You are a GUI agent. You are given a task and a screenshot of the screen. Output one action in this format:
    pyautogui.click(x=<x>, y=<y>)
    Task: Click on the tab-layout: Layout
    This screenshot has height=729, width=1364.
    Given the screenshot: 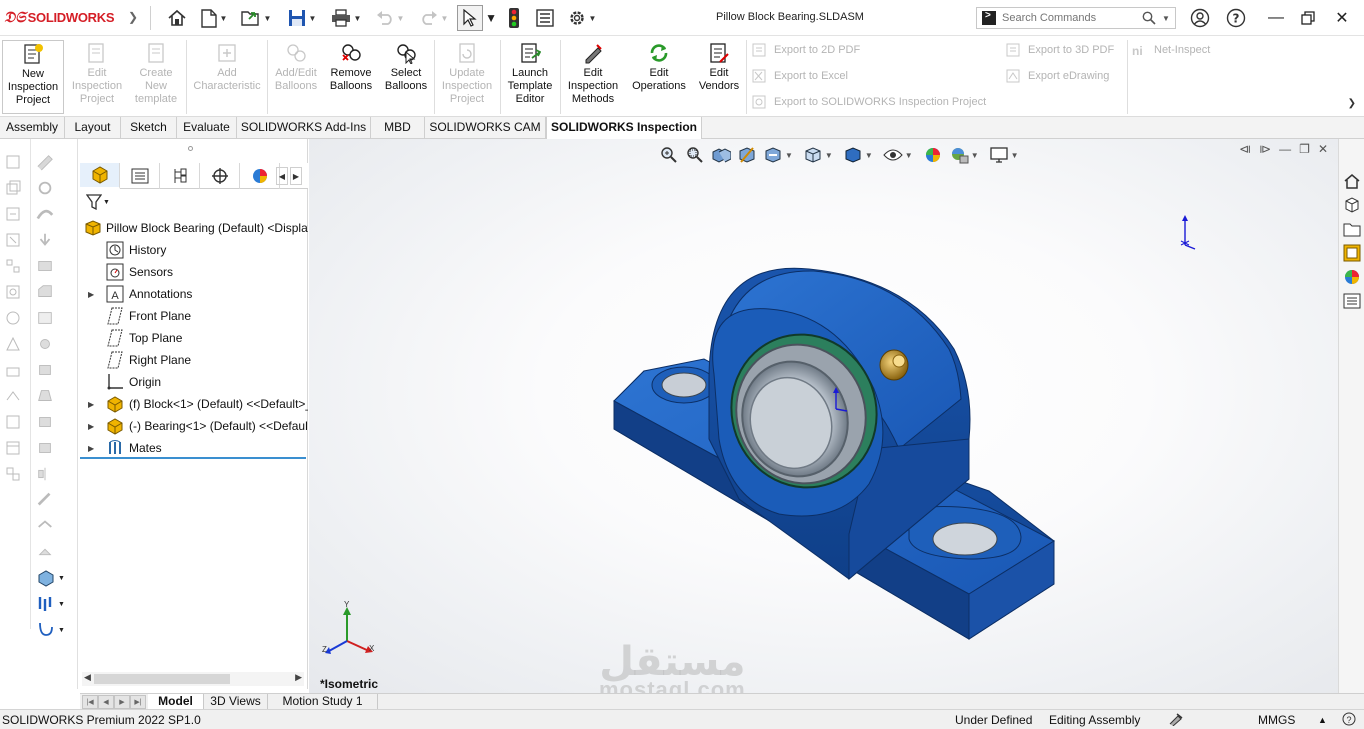 What is the action you would take?
    pyautogui.click(x=93, y=128)
    